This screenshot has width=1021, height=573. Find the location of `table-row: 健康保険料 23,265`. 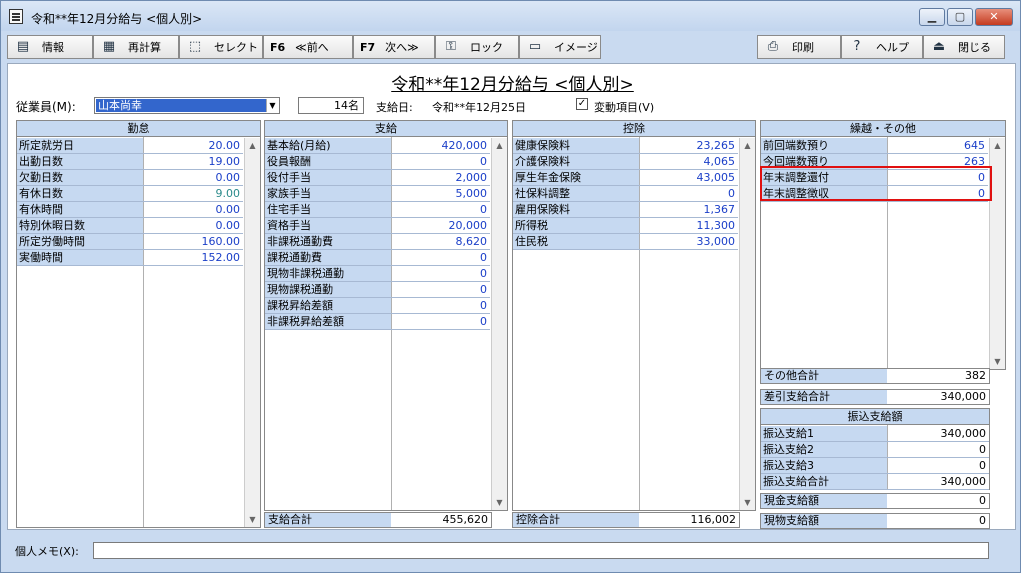

table-row: 健康保険料 23,265 is located at coordinates (625, 146).